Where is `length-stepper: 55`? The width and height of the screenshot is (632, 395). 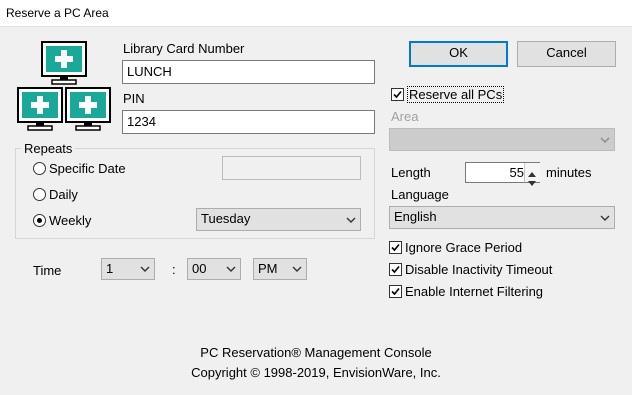 length-stepper: 55 is located at coordinates (502, 174).